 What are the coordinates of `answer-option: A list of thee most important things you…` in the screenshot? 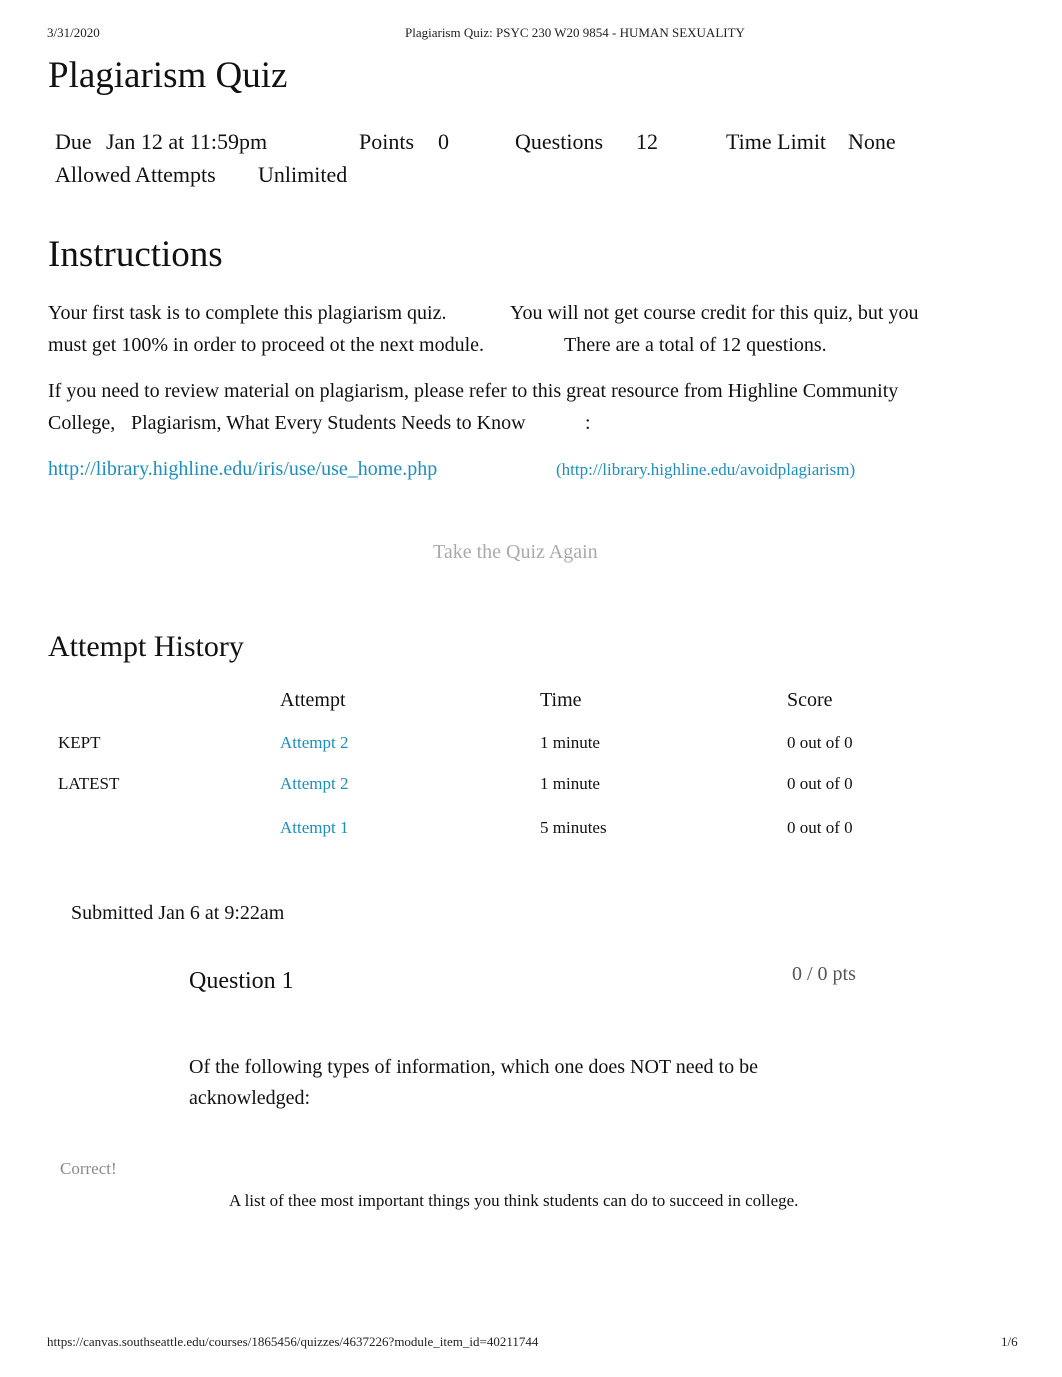 It's located at (514, 1200).